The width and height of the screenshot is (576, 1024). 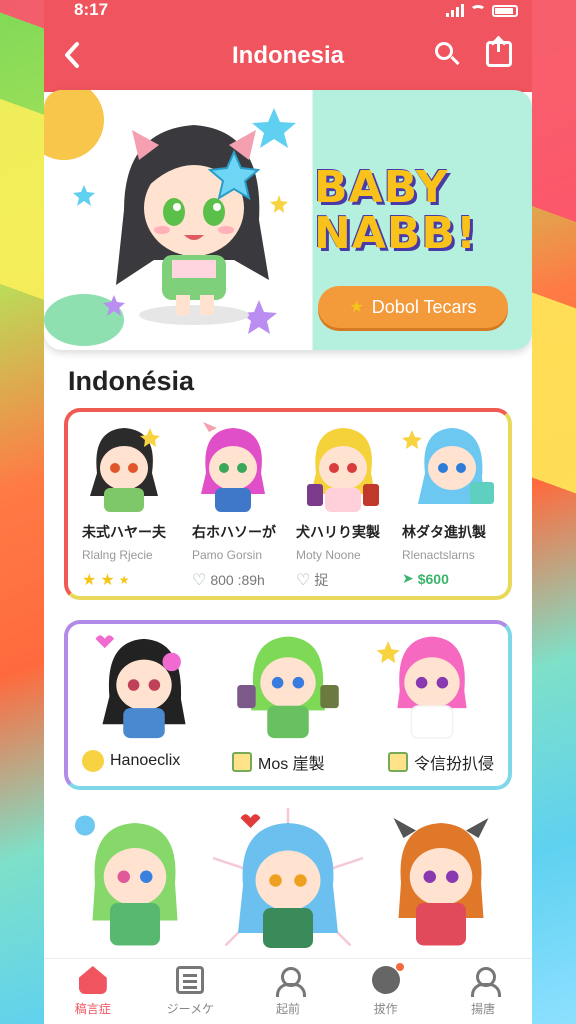 I want to click on banner-title: BABY NABB!, so click(x=396, y=210).